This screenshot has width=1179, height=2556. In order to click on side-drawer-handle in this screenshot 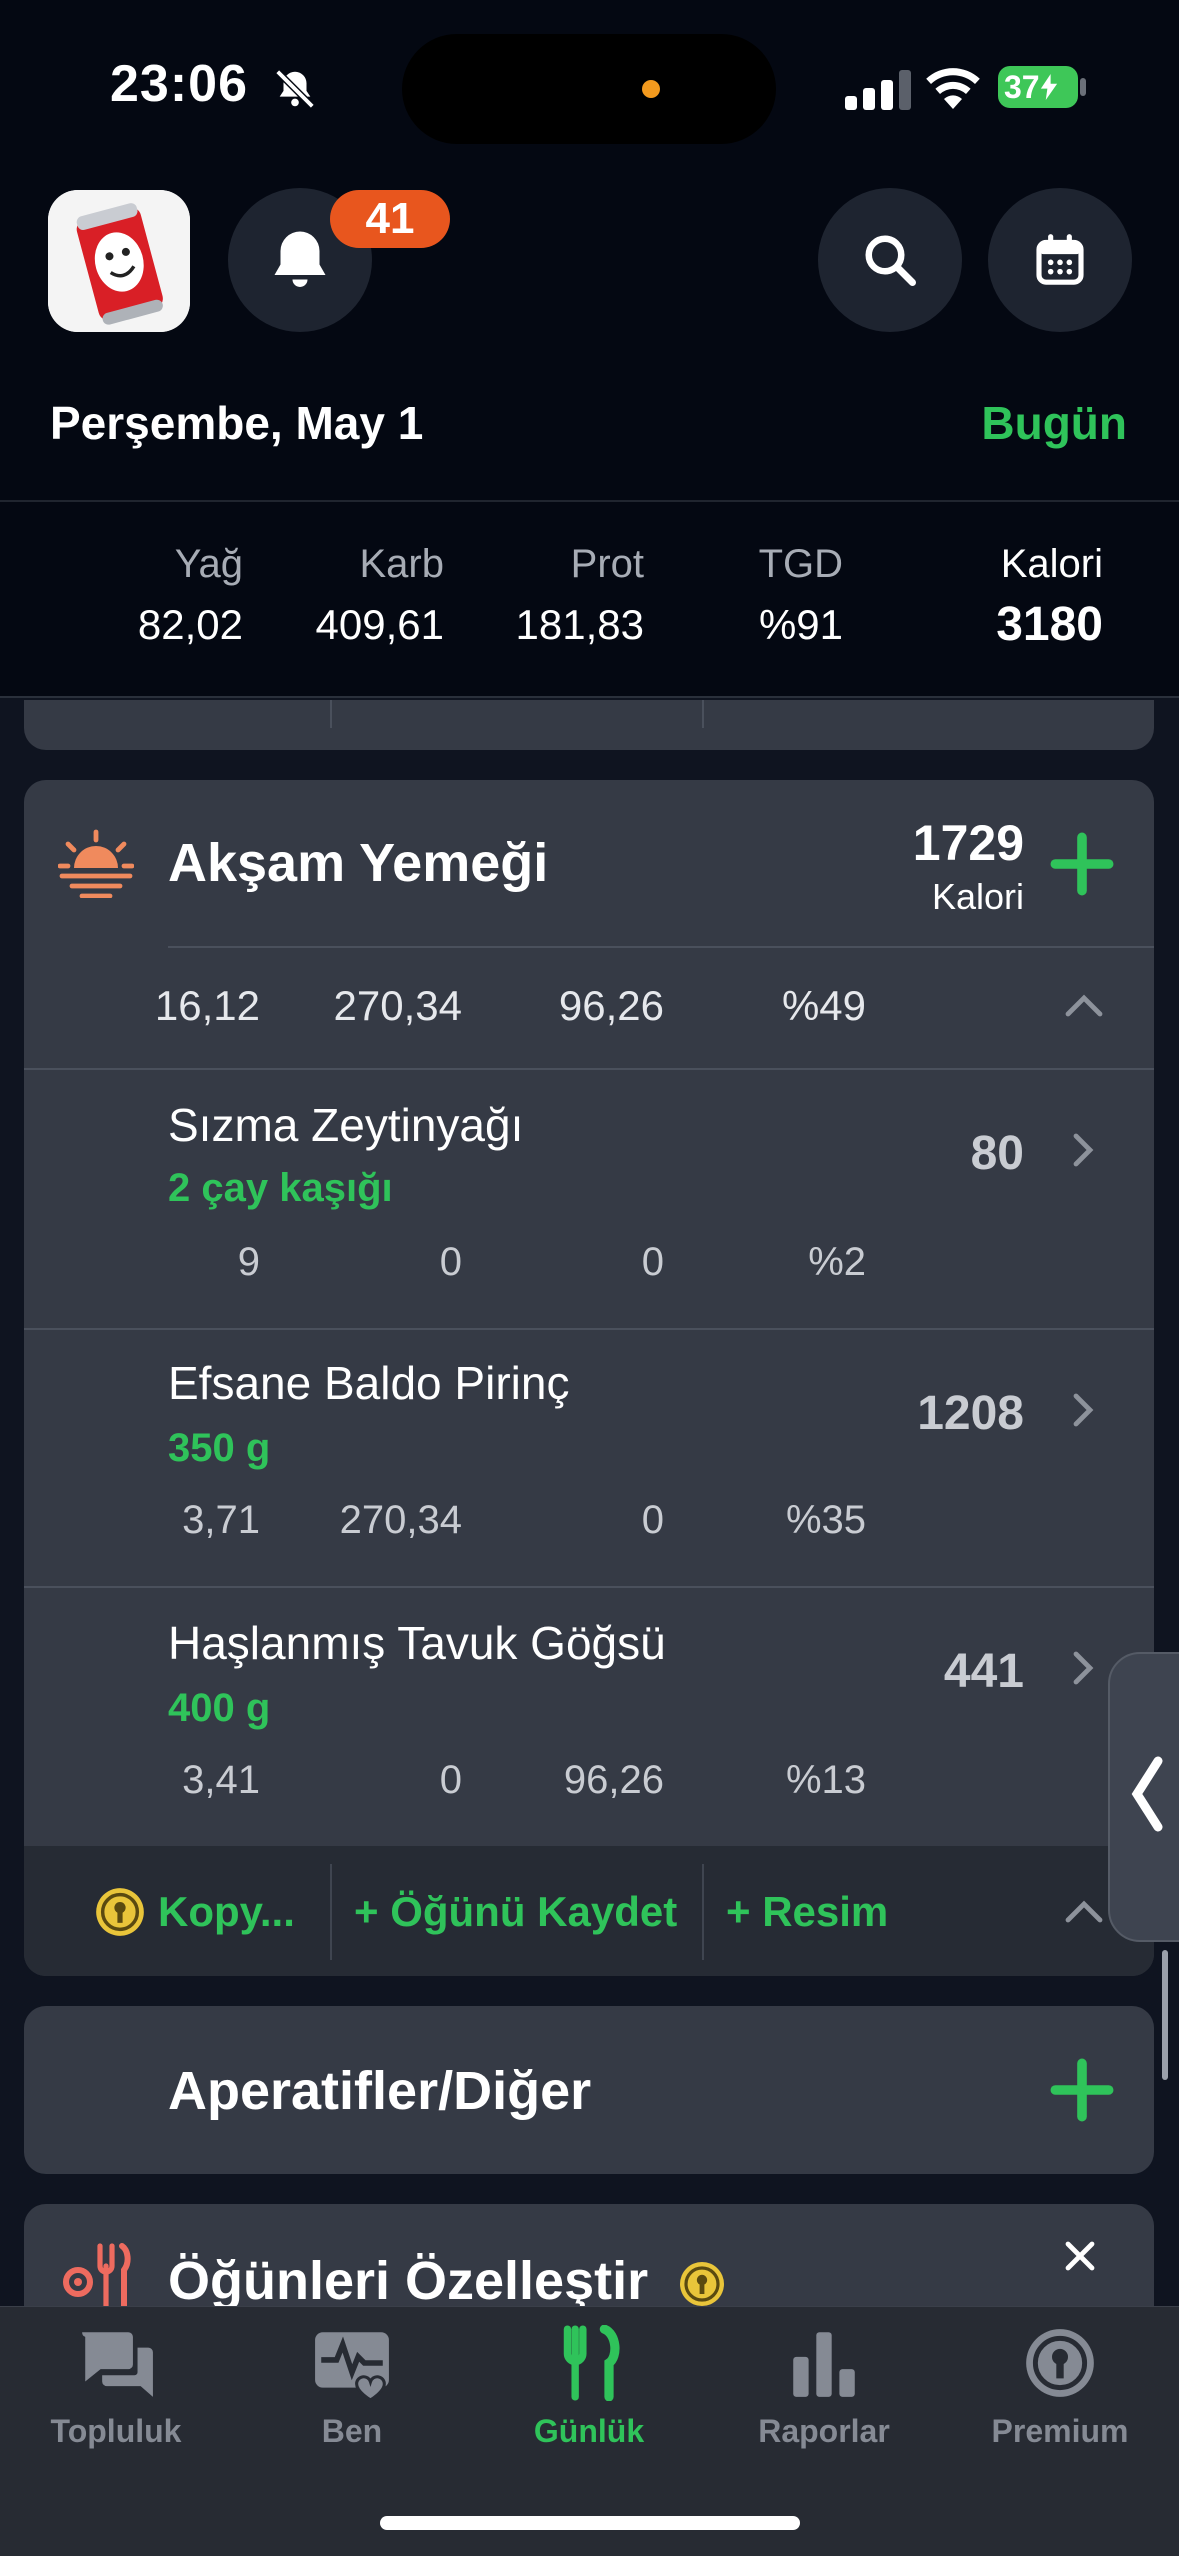, I will do `click(1143, 1797)`.